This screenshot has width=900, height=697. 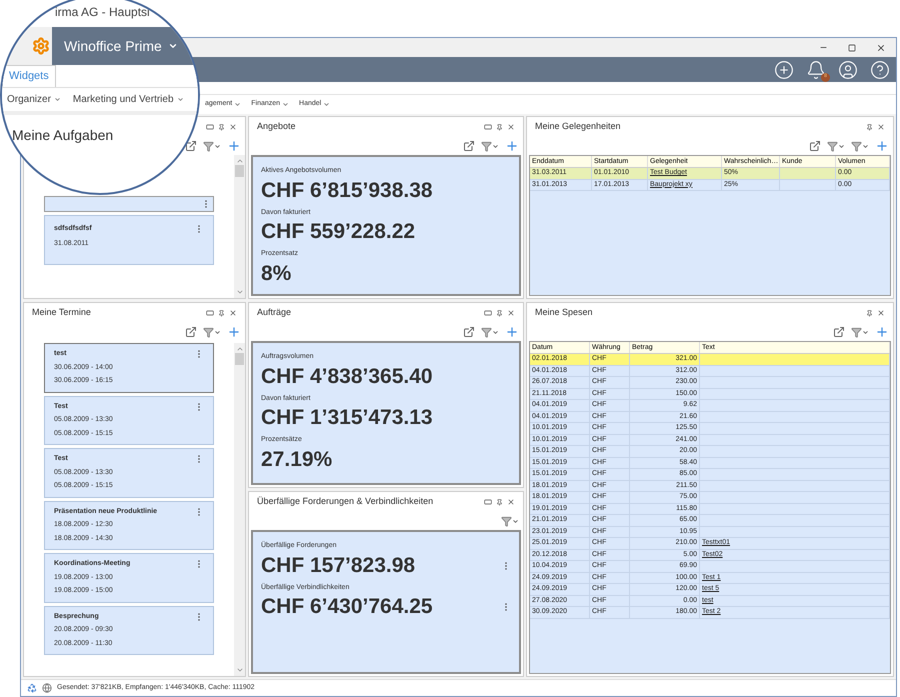 What do you see at coordinates (347, 377) in the screenshot?
I see `metric-value: CHF 4’838’365.40` at bounding box center [347, 377].